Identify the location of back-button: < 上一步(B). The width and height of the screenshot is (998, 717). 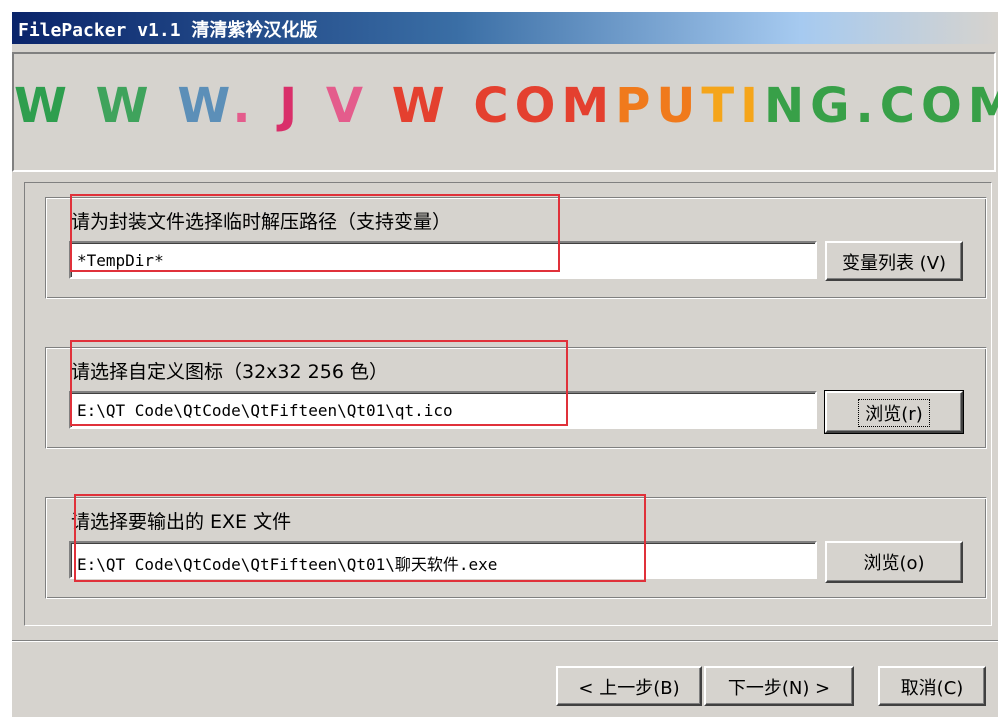
(629, 686).